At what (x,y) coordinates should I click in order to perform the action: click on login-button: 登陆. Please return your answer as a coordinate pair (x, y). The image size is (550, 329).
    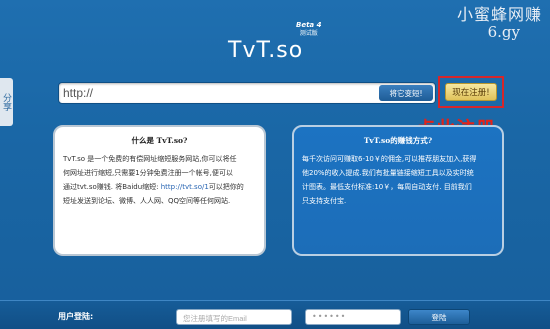
    Looking at the image, I should click on (439, 317).